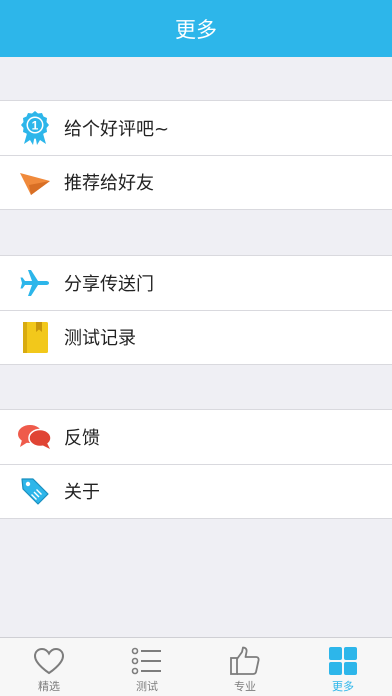 Image resolution: width=392 pixels, height=696 pixels. Describe the element at coordinates (147, 661) in the screenshot. I see `list-icon` at that location.